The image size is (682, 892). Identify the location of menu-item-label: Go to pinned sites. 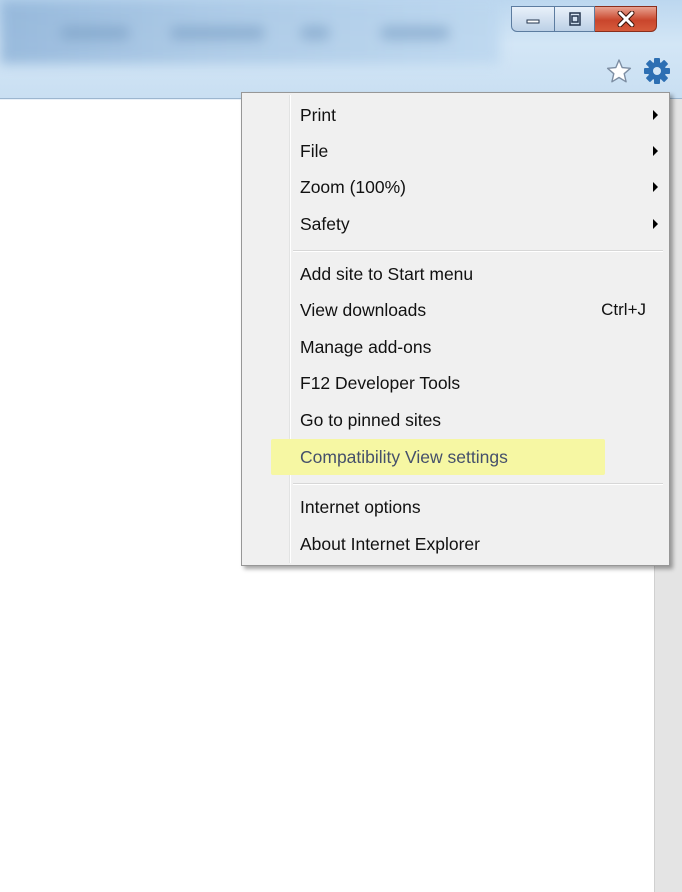
(371, 419).